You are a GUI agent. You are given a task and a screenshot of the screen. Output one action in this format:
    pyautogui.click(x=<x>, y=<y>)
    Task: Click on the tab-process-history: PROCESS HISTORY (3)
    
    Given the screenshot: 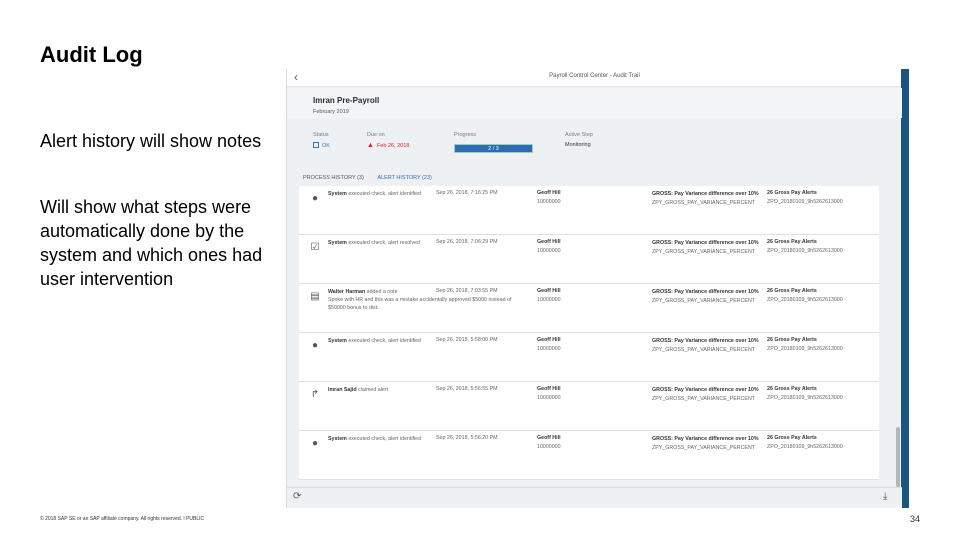 What is the action you would take?
    pyautogui.click(x=333, y=178)
    